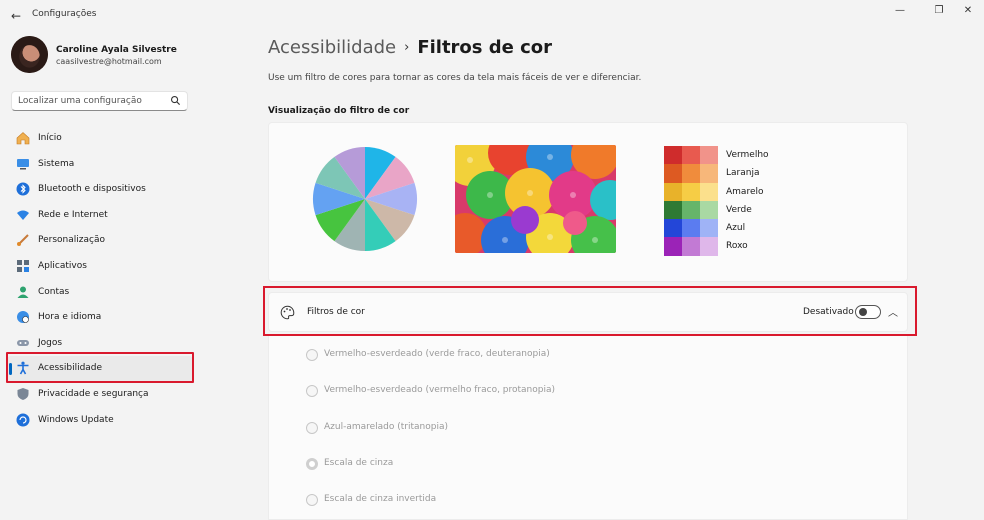  Describe the element at coordinates (332, 47) in the screenshot. I see `breadcrumb-parent: Acessibilidade` at that location.